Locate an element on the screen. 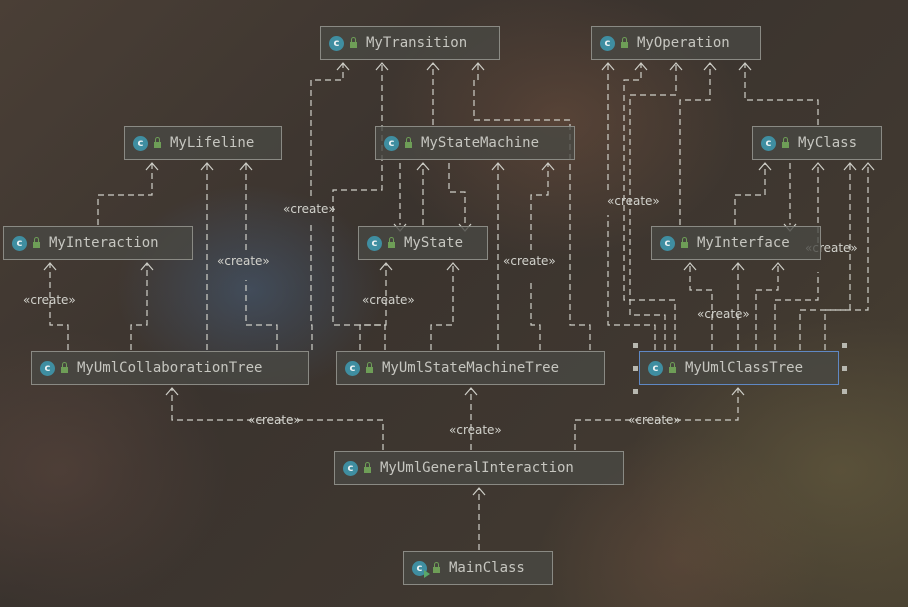 The image size is (908, 607). runnable-class-icon: c is located at coordinates (421, 569).